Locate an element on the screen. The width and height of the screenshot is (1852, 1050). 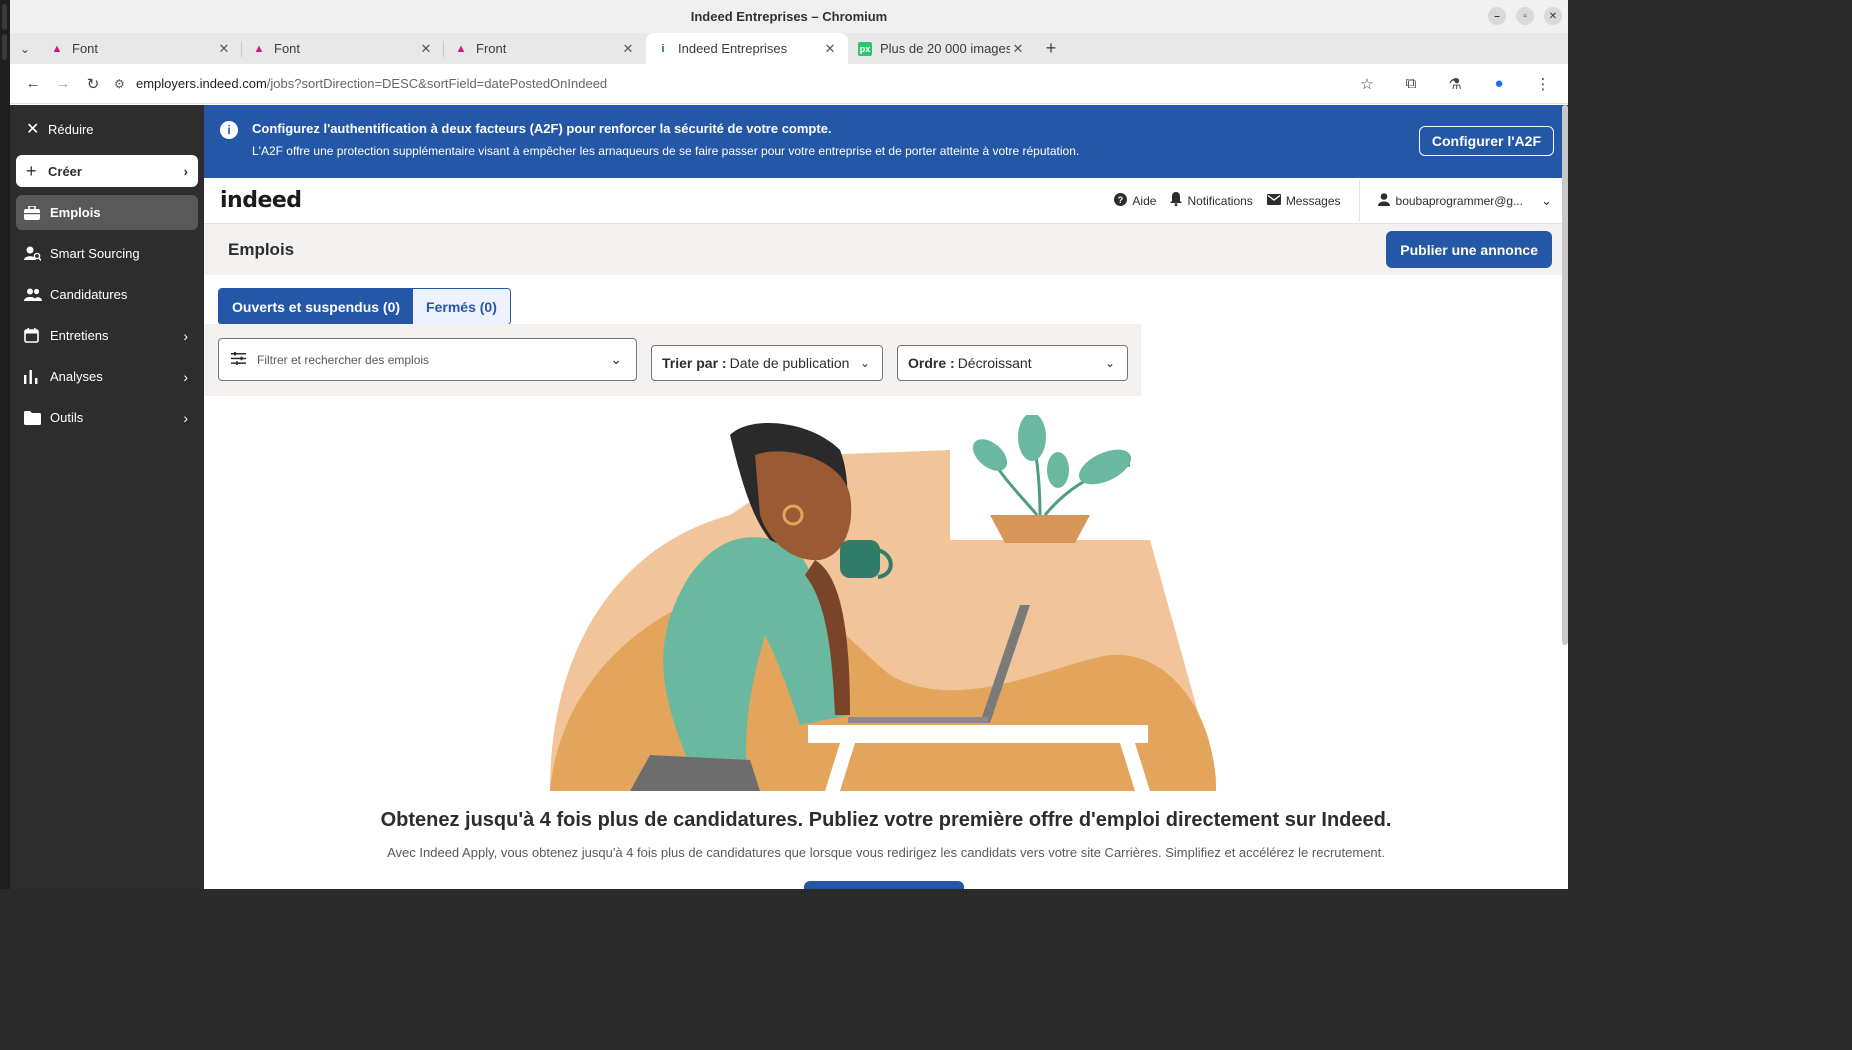
sidebar-item-entretiens: Entretiens › is located at coordinates (107, 335).